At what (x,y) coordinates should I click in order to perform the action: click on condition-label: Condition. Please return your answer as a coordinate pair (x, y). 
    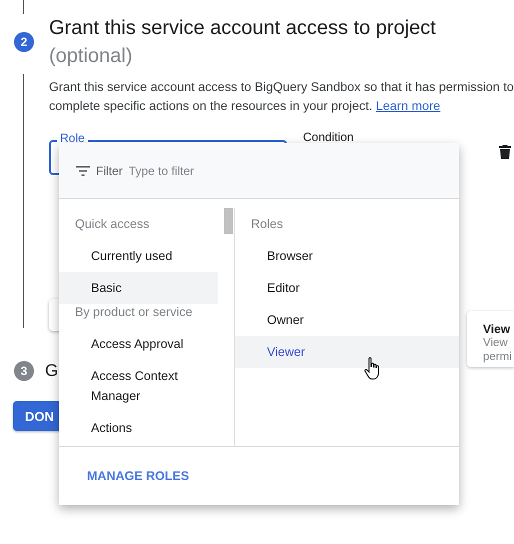
    Looking at the image, I should click on (328, 137).